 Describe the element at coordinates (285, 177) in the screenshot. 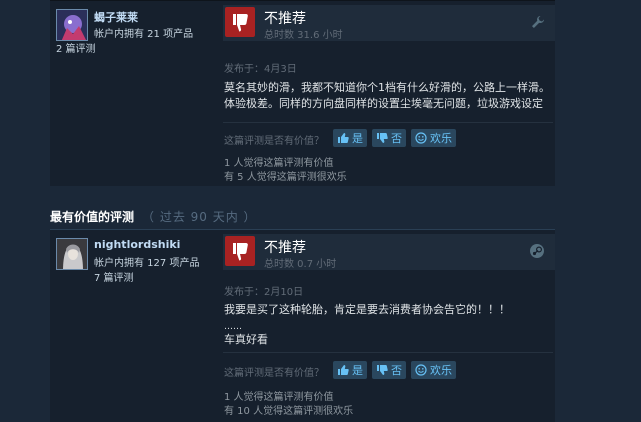

I see `funny-count: 有 5 人觉得这篇评测很欢乐` at that location.